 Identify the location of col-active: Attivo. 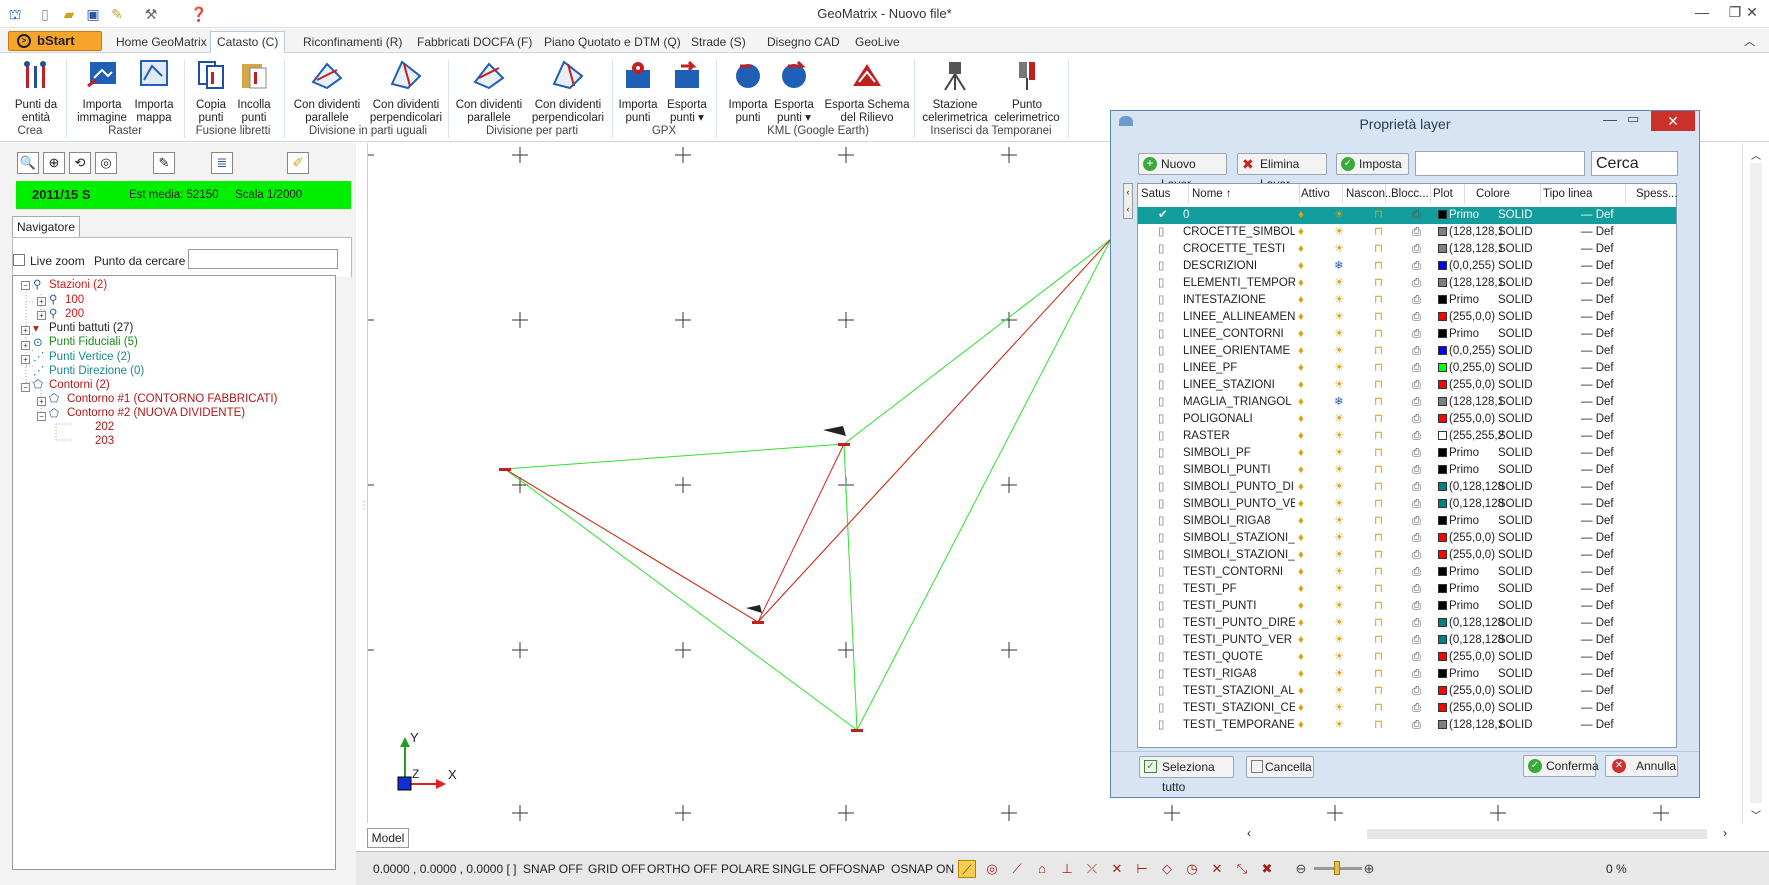
(1322, 194).